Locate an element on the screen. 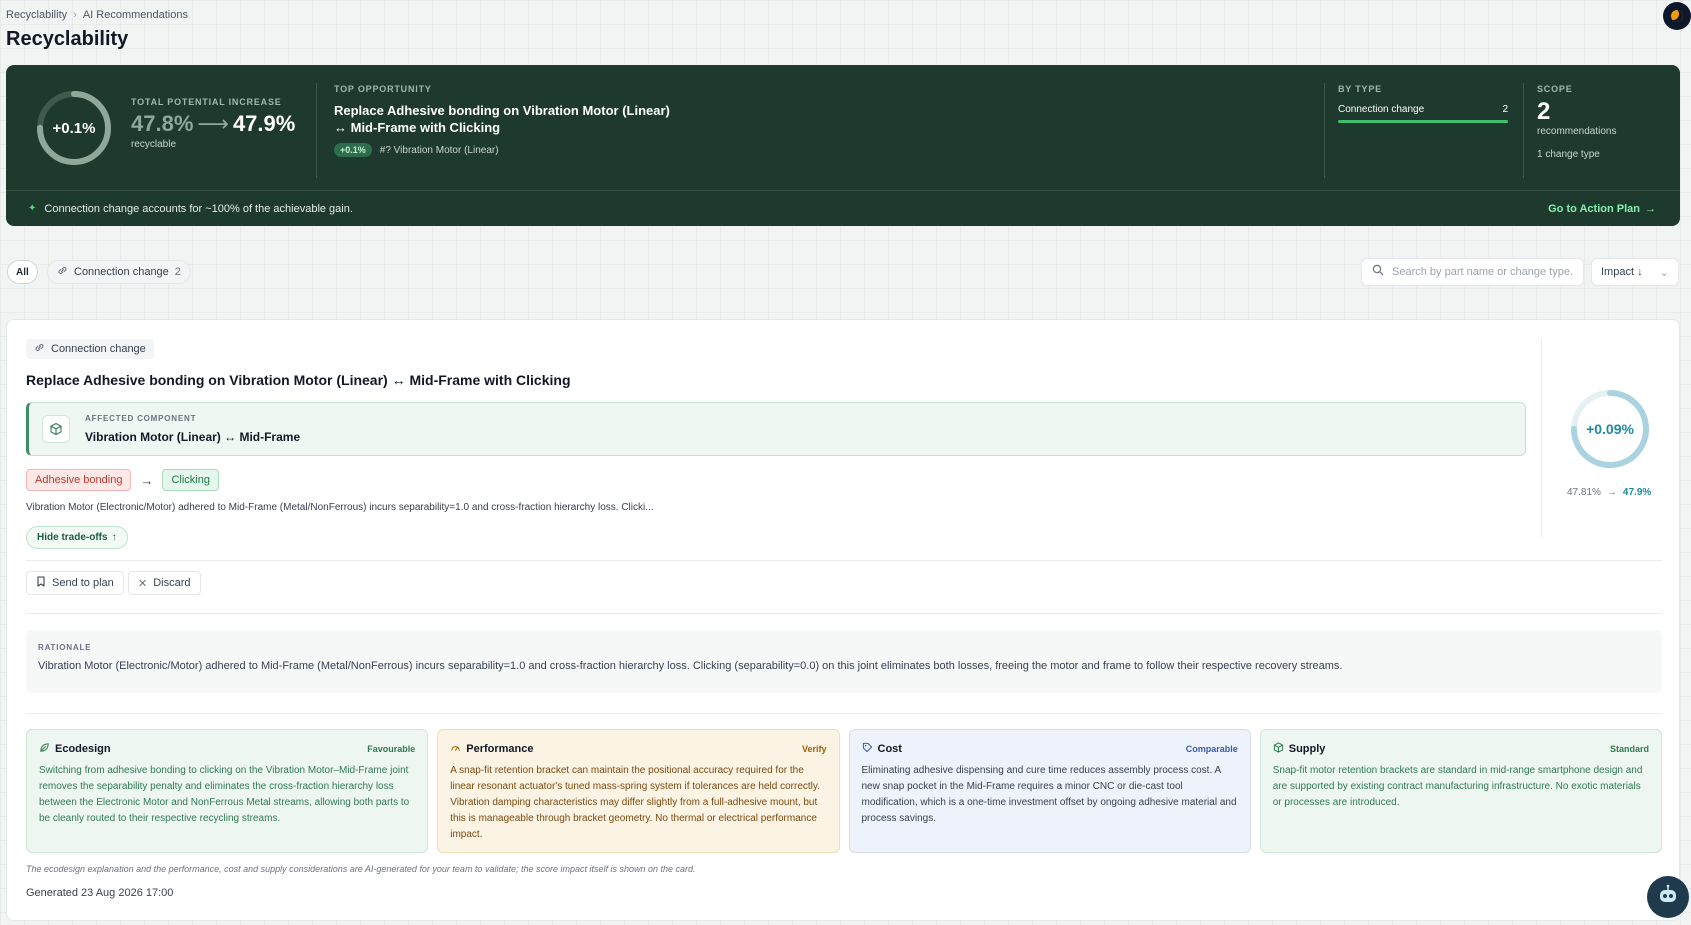 The width and height of the screenshot is (1691, 925). assistant-bot-button is located at coordinates (1668, 897).